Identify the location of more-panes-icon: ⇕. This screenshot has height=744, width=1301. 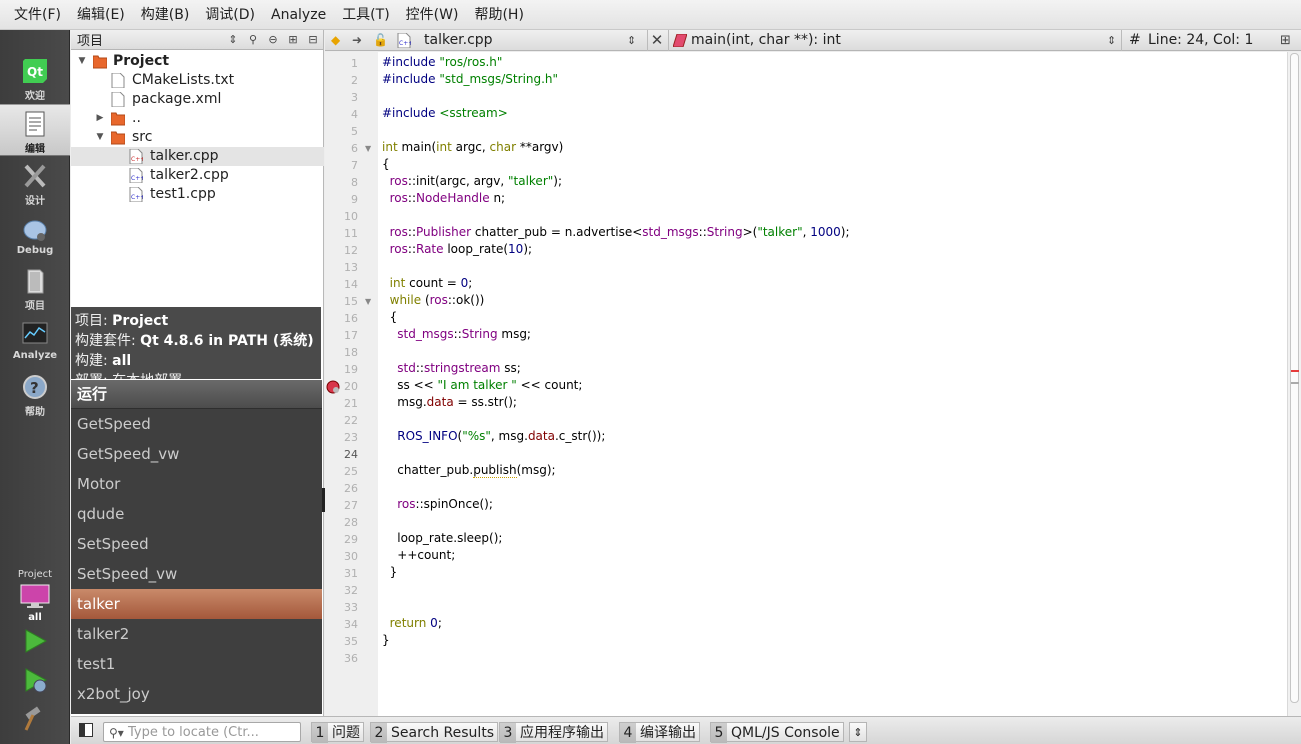
(858, 732).